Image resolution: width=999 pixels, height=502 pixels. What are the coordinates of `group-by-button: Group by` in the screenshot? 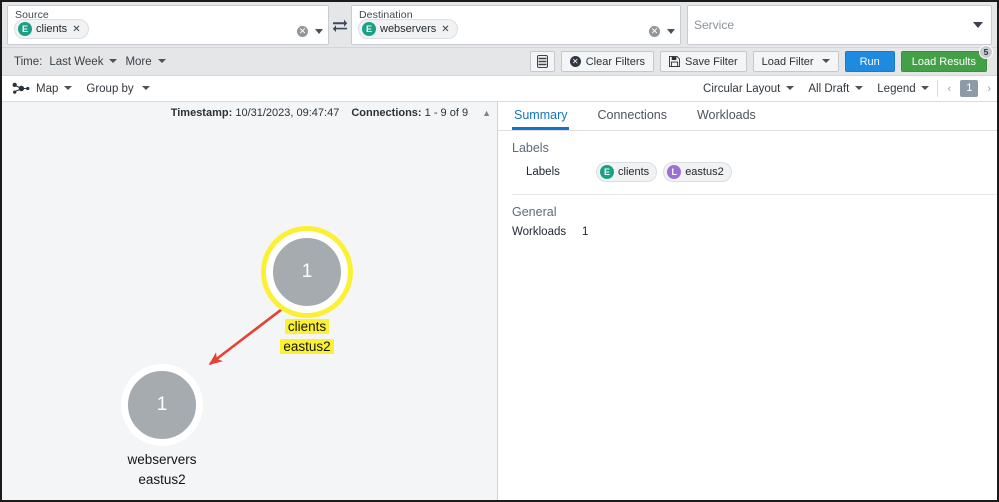 It's located at (118, 88).